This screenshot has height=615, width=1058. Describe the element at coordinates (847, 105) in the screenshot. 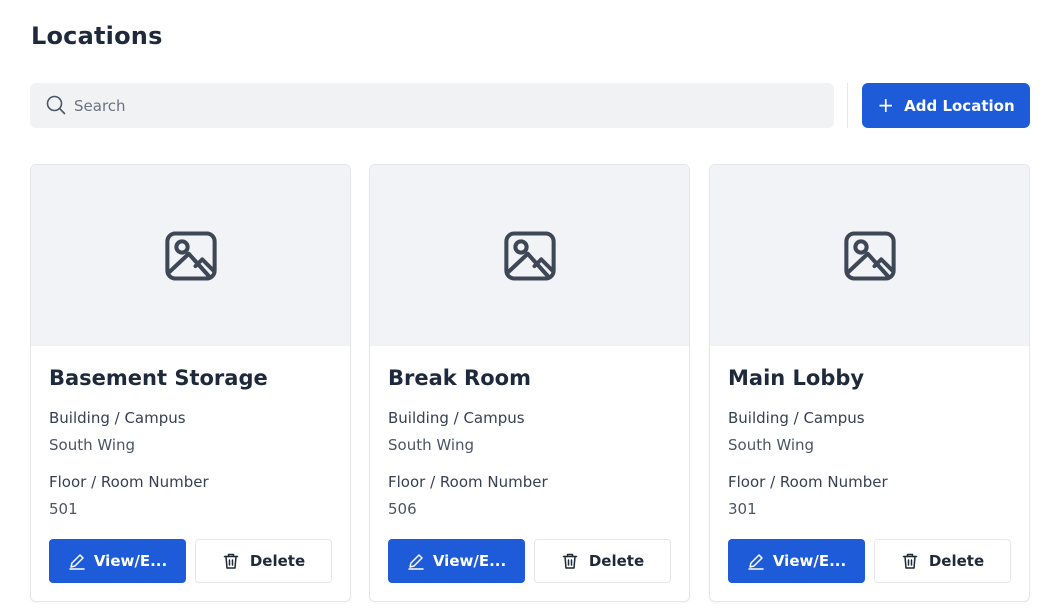

I see `toolbar-divider` at that location.